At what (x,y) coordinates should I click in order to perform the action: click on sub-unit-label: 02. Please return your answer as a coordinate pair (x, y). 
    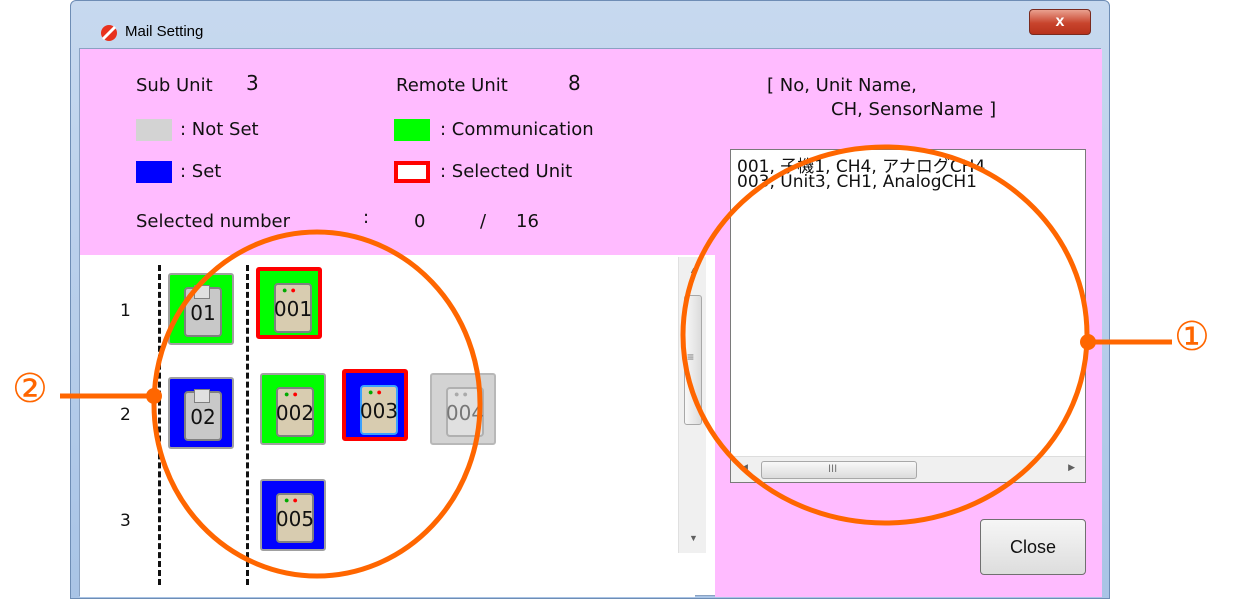
    Looking at the image, I should click on (203, 417).